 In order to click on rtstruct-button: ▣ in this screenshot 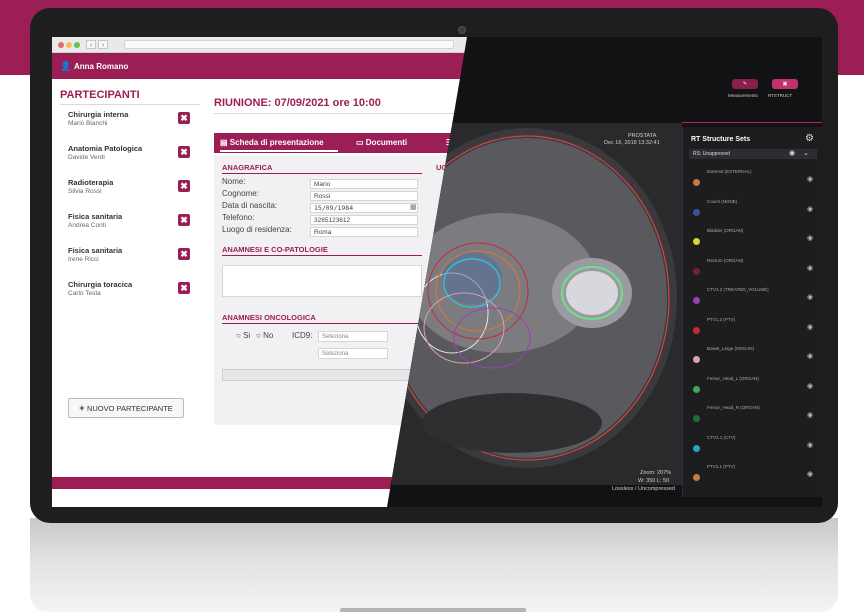, I will do `click(785, 84)`.